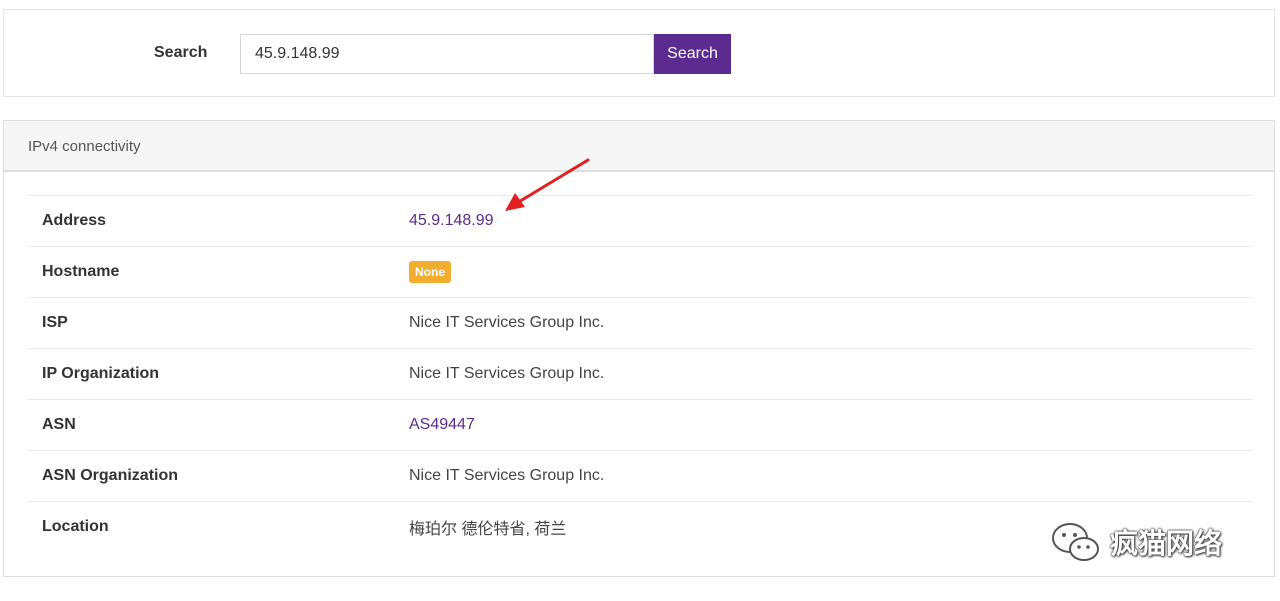  What do you see at coordinates (640, 221) in the screenshot?
I see `table-row: Address 45.9.148.99` at bounding box center [640, 221].